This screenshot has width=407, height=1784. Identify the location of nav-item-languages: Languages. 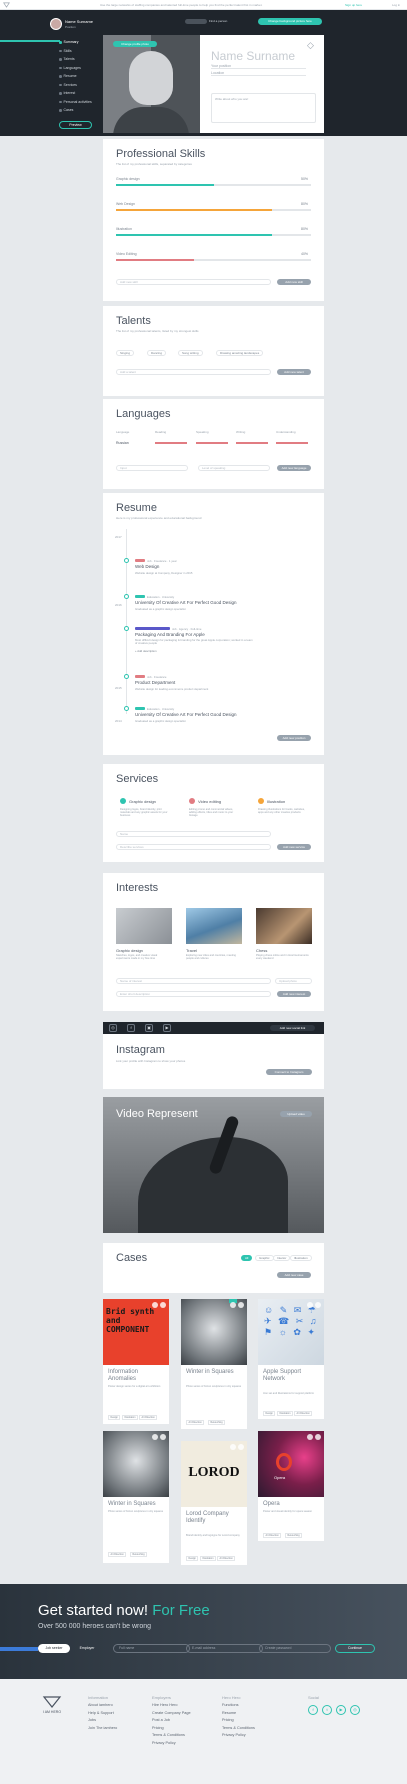
(75, 68).